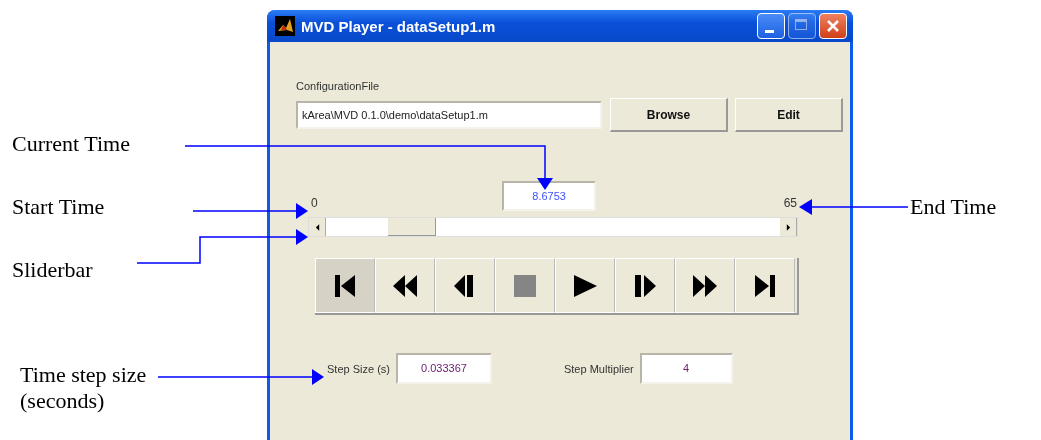  I want to click on annotation-label: Time step size (seconds), so click(84, 388).